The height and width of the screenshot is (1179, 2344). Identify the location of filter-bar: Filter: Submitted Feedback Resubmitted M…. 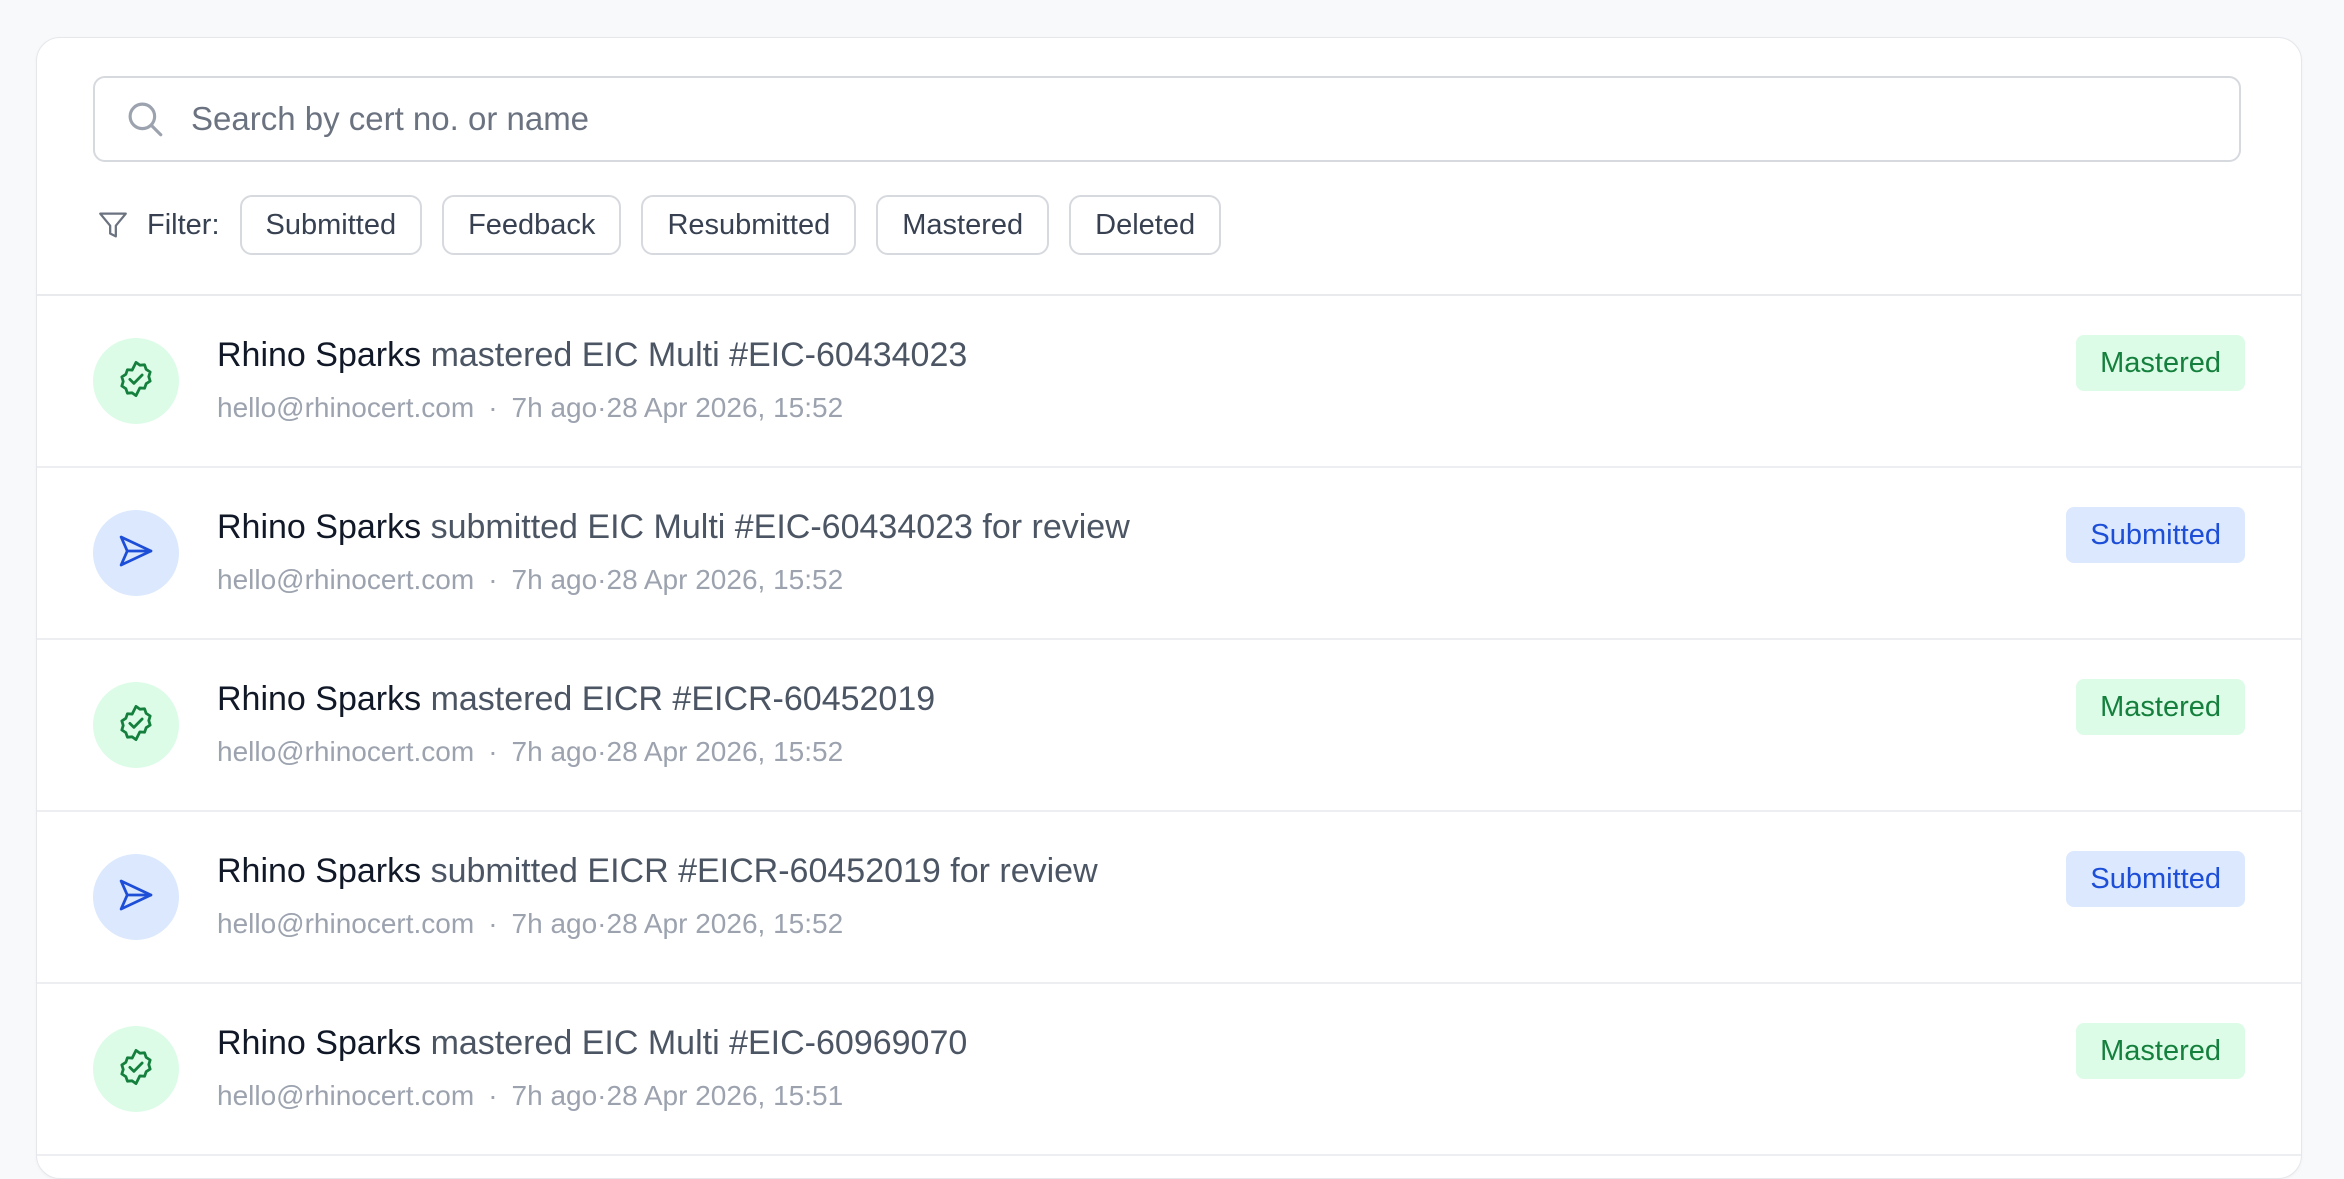
(667, 225).